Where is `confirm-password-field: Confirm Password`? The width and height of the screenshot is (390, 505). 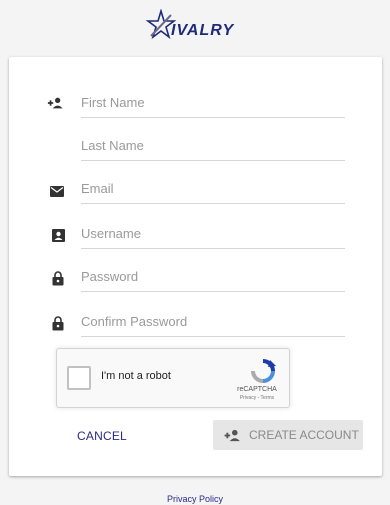 confirm-password-field: Confirm Password is located at coordinates (213, 322).